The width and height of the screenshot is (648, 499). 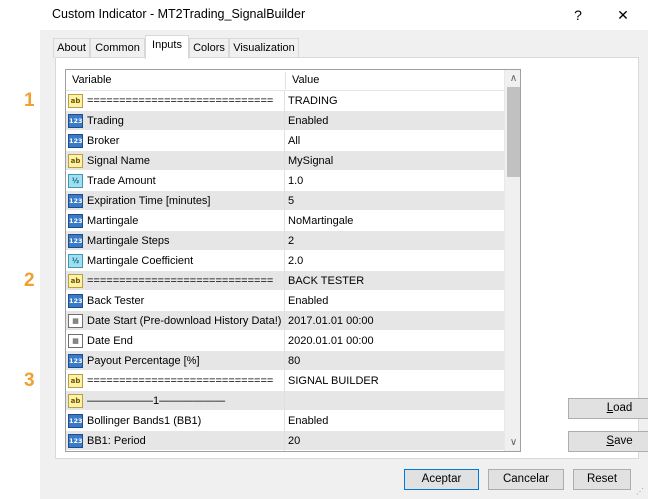 What do you see at coordinates (395, 161) in the screenshot?
I see `value-cell: MySignal` at bounding box center [395, 161].